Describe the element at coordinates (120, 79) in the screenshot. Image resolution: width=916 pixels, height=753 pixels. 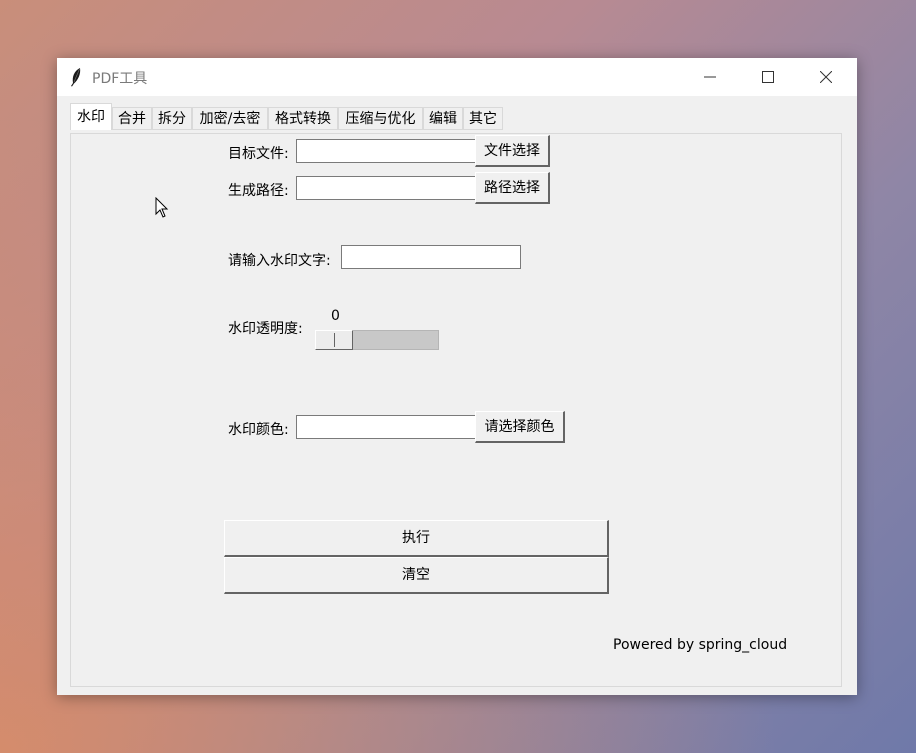
I see `window-title: PDF工具` at that location.